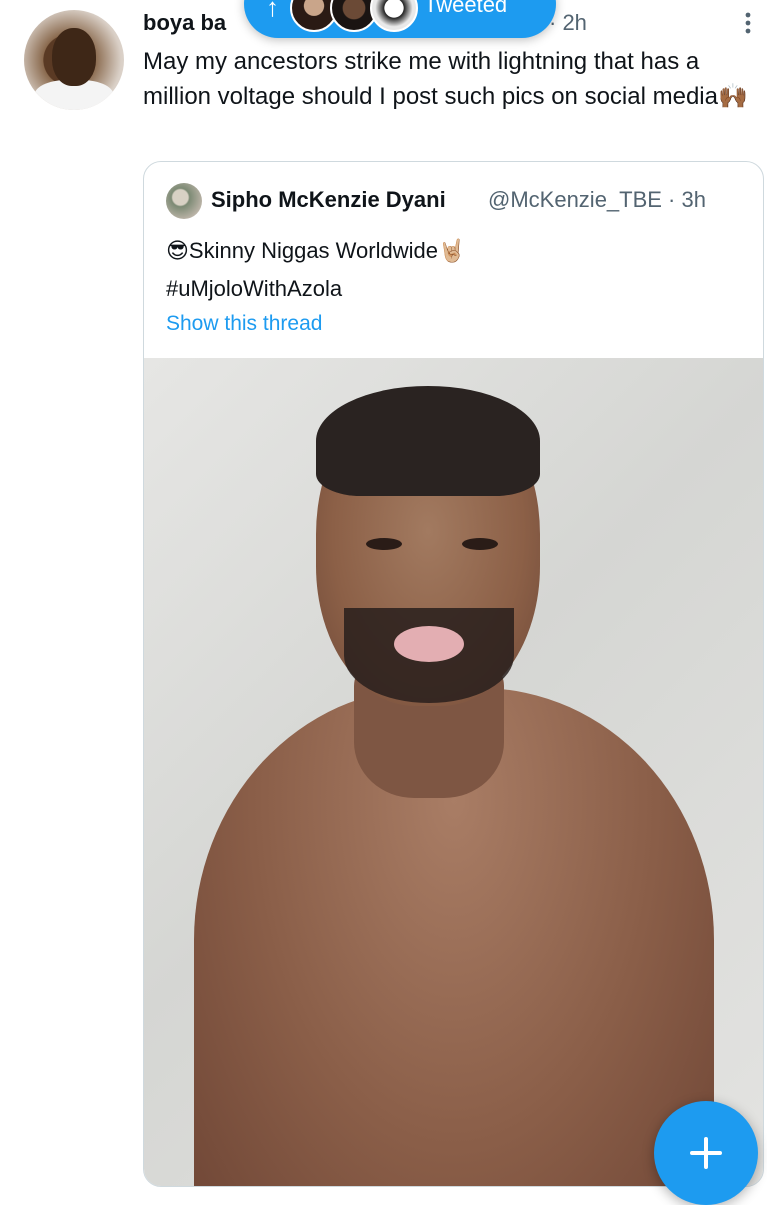  I want to click on author-avatar, so click(74, 60).